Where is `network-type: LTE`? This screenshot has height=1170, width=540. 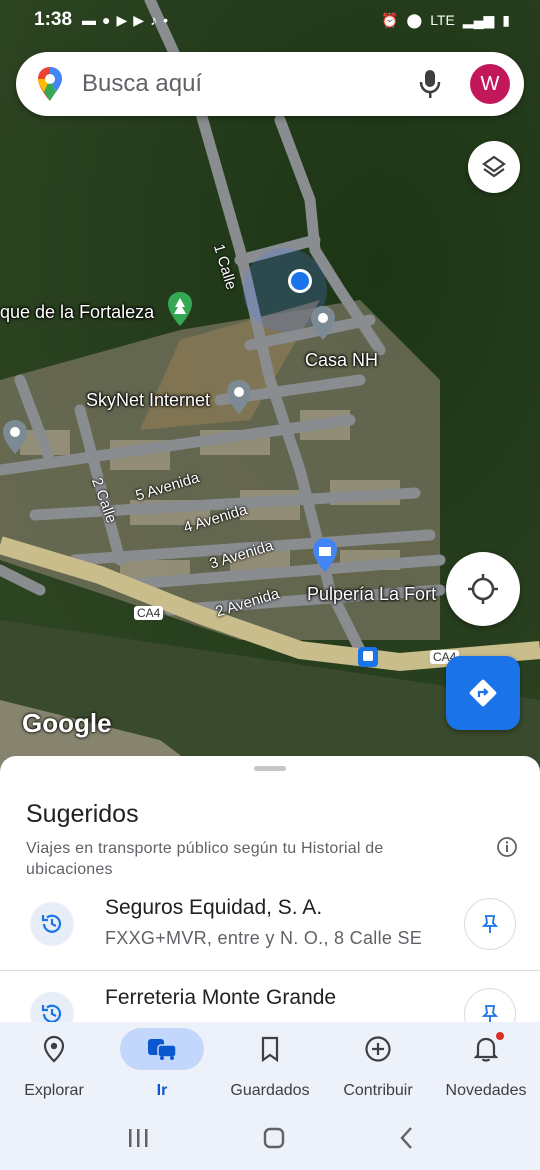
network-type: LTE is located at coordinates (442, 20).